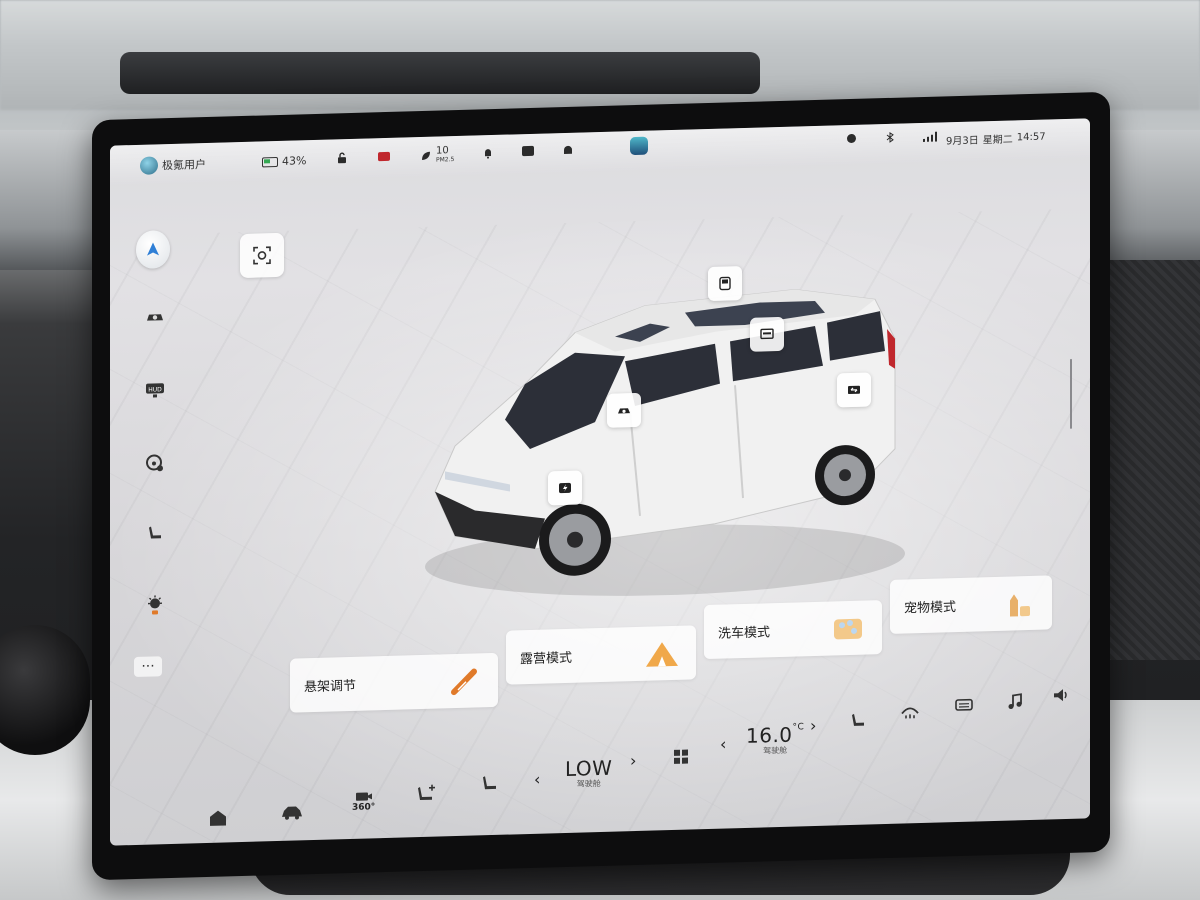 This screenshot has width=1200, height=900. Describe the element at coordinates (155, 533) in the screenshot. I see `seat-button` at that location.